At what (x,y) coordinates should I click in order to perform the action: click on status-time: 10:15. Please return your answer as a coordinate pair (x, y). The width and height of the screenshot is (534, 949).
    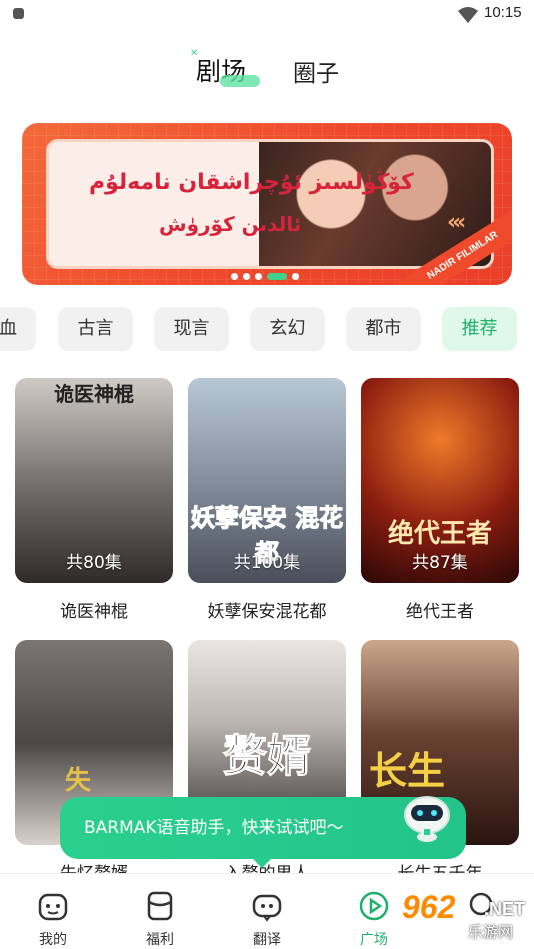
    Looking at the image, I should click on (503, 12).